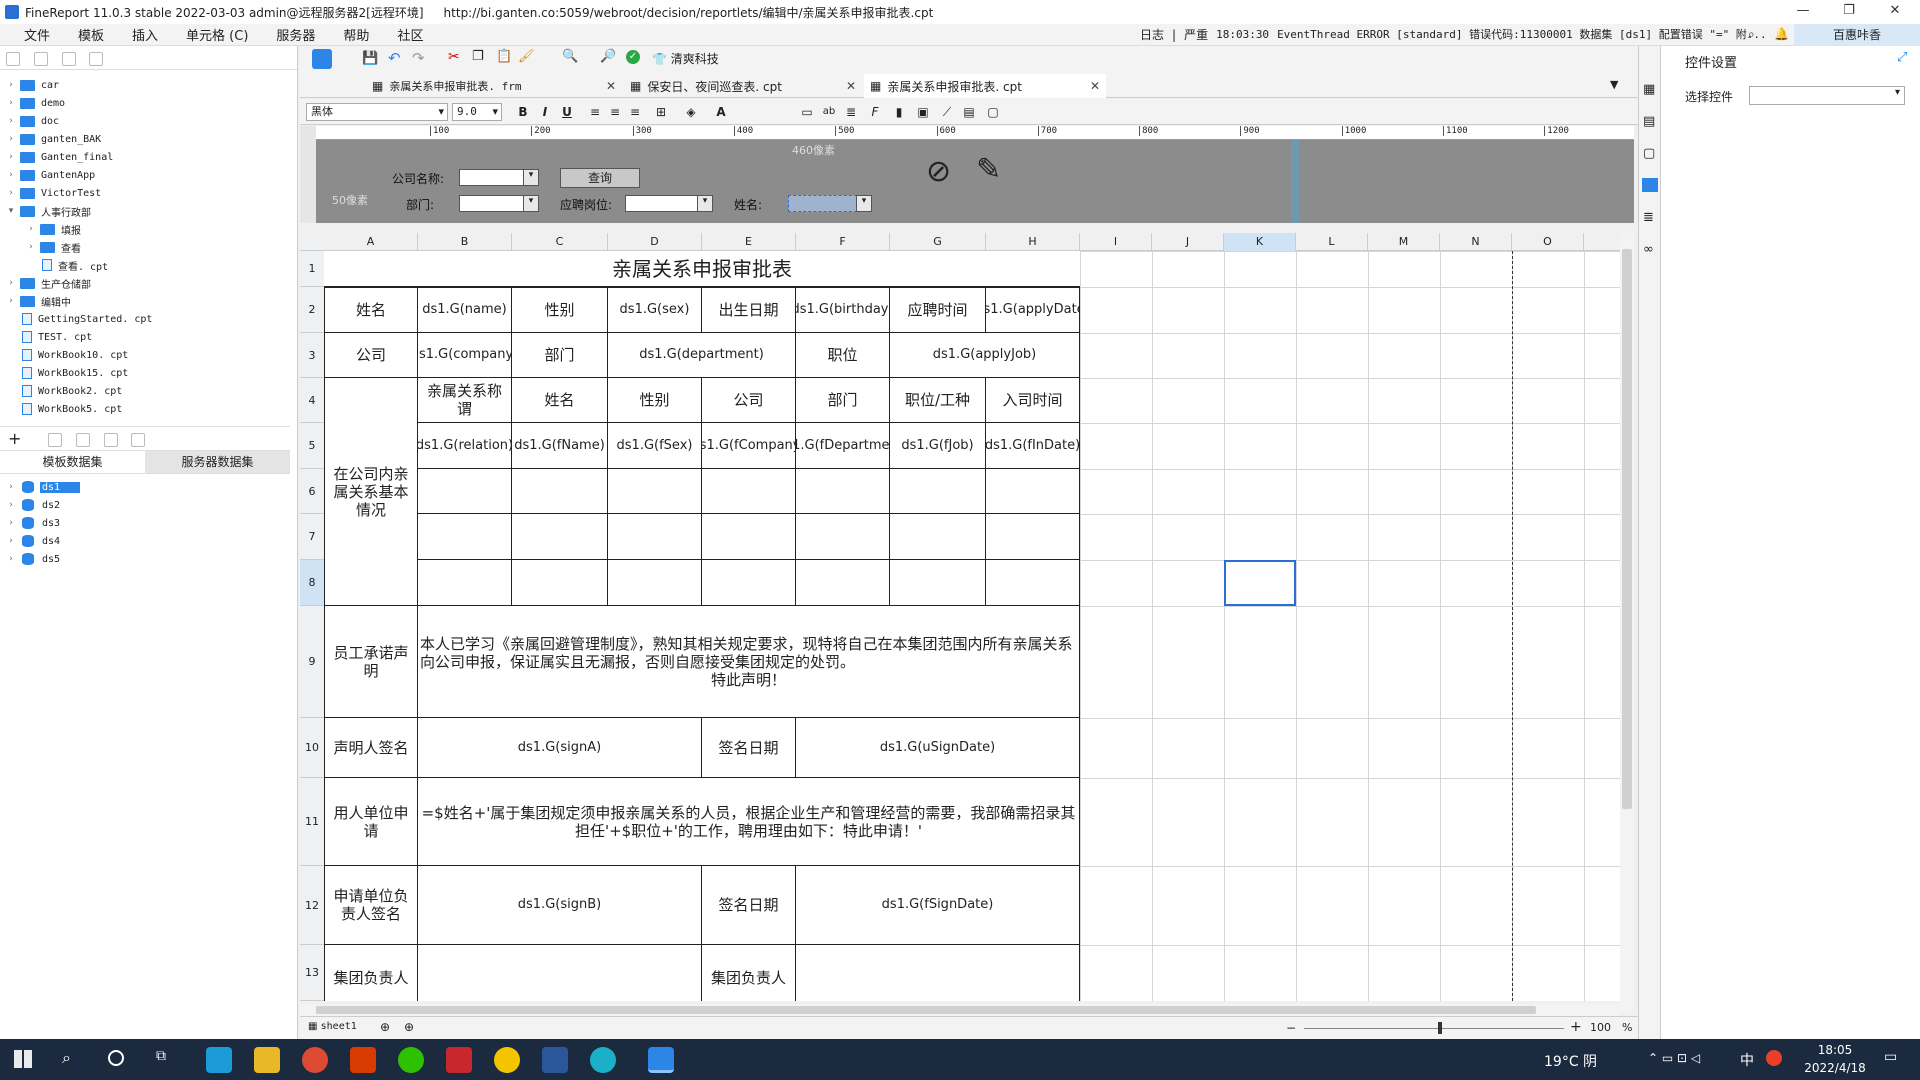  I want to click on relatives-header-cell: 姓名, so click(560, 400).